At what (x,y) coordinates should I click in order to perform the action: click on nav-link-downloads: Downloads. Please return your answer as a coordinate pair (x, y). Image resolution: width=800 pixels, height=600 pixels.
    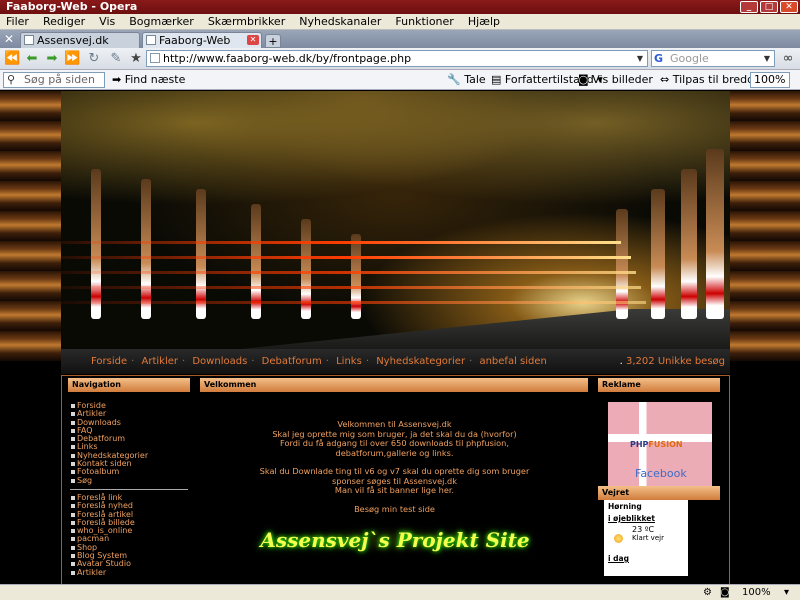
    Looking at the image, I should click on (219, 361).